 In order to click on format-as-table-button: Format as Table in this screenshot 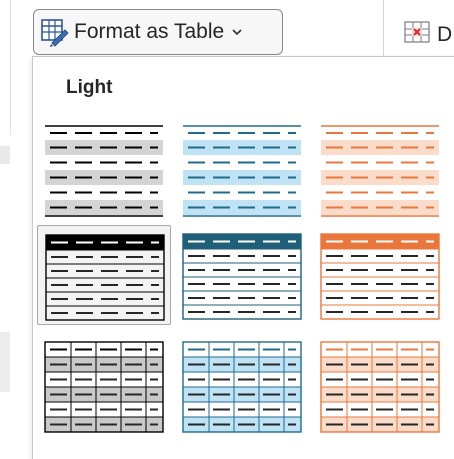, I will do `click(158, 32)`.